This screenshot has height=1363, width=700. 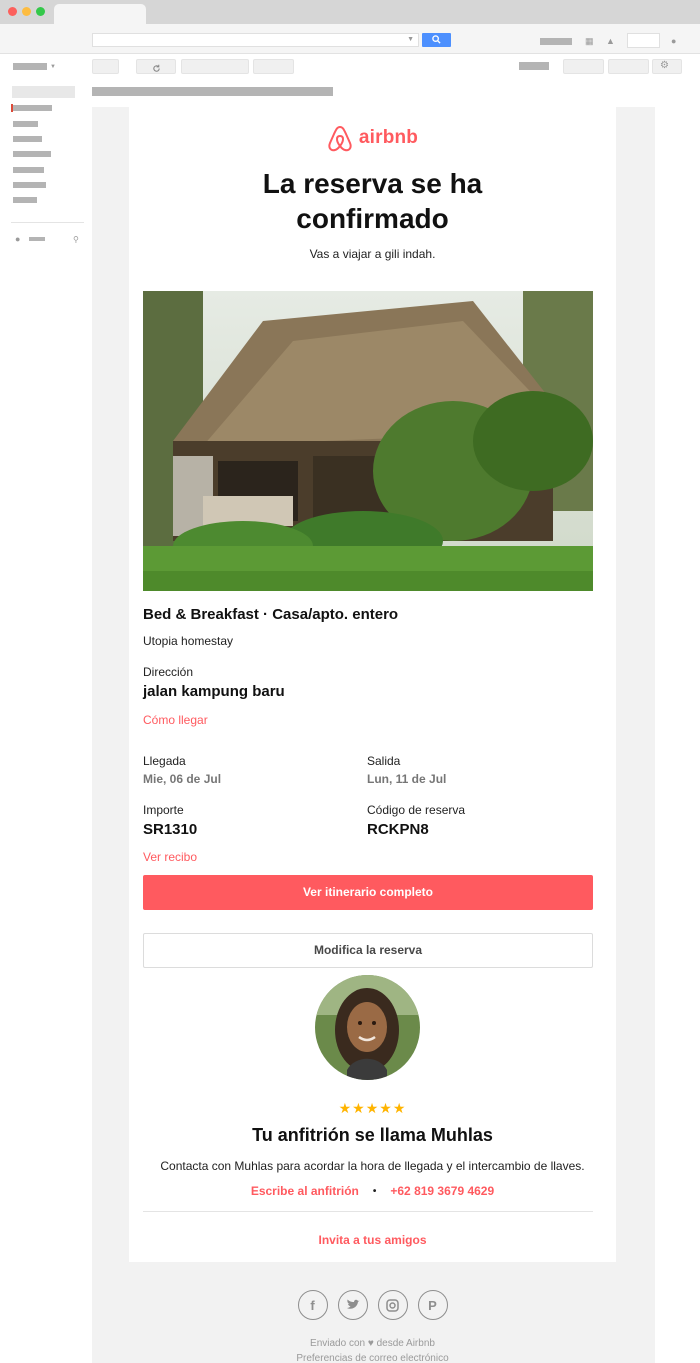 What do you see at coordinates (43, 92) in the screenshot?
I see `compose-button-placeholder` at bounding box center [43, 92].